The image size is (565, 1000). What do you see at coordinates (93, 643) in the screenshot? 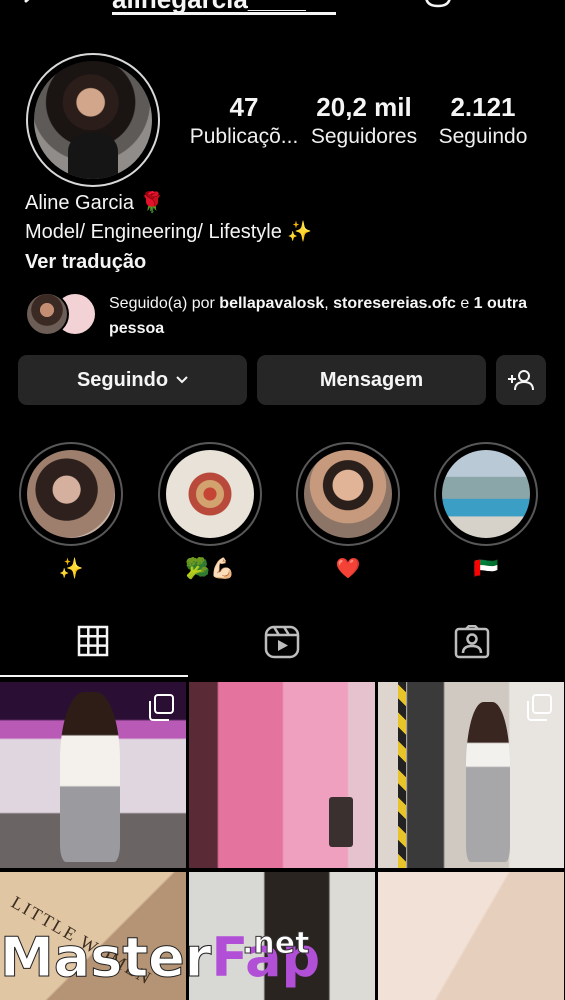
I see `grid-icon` at bounding box center [93, 643].